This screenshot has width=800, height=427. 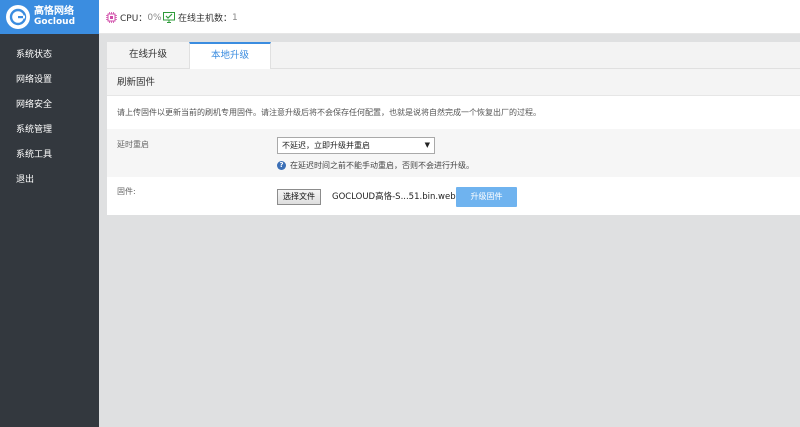 I want to click on sidebar-item-system-status: 系统状态, so click(x=49, y=55).